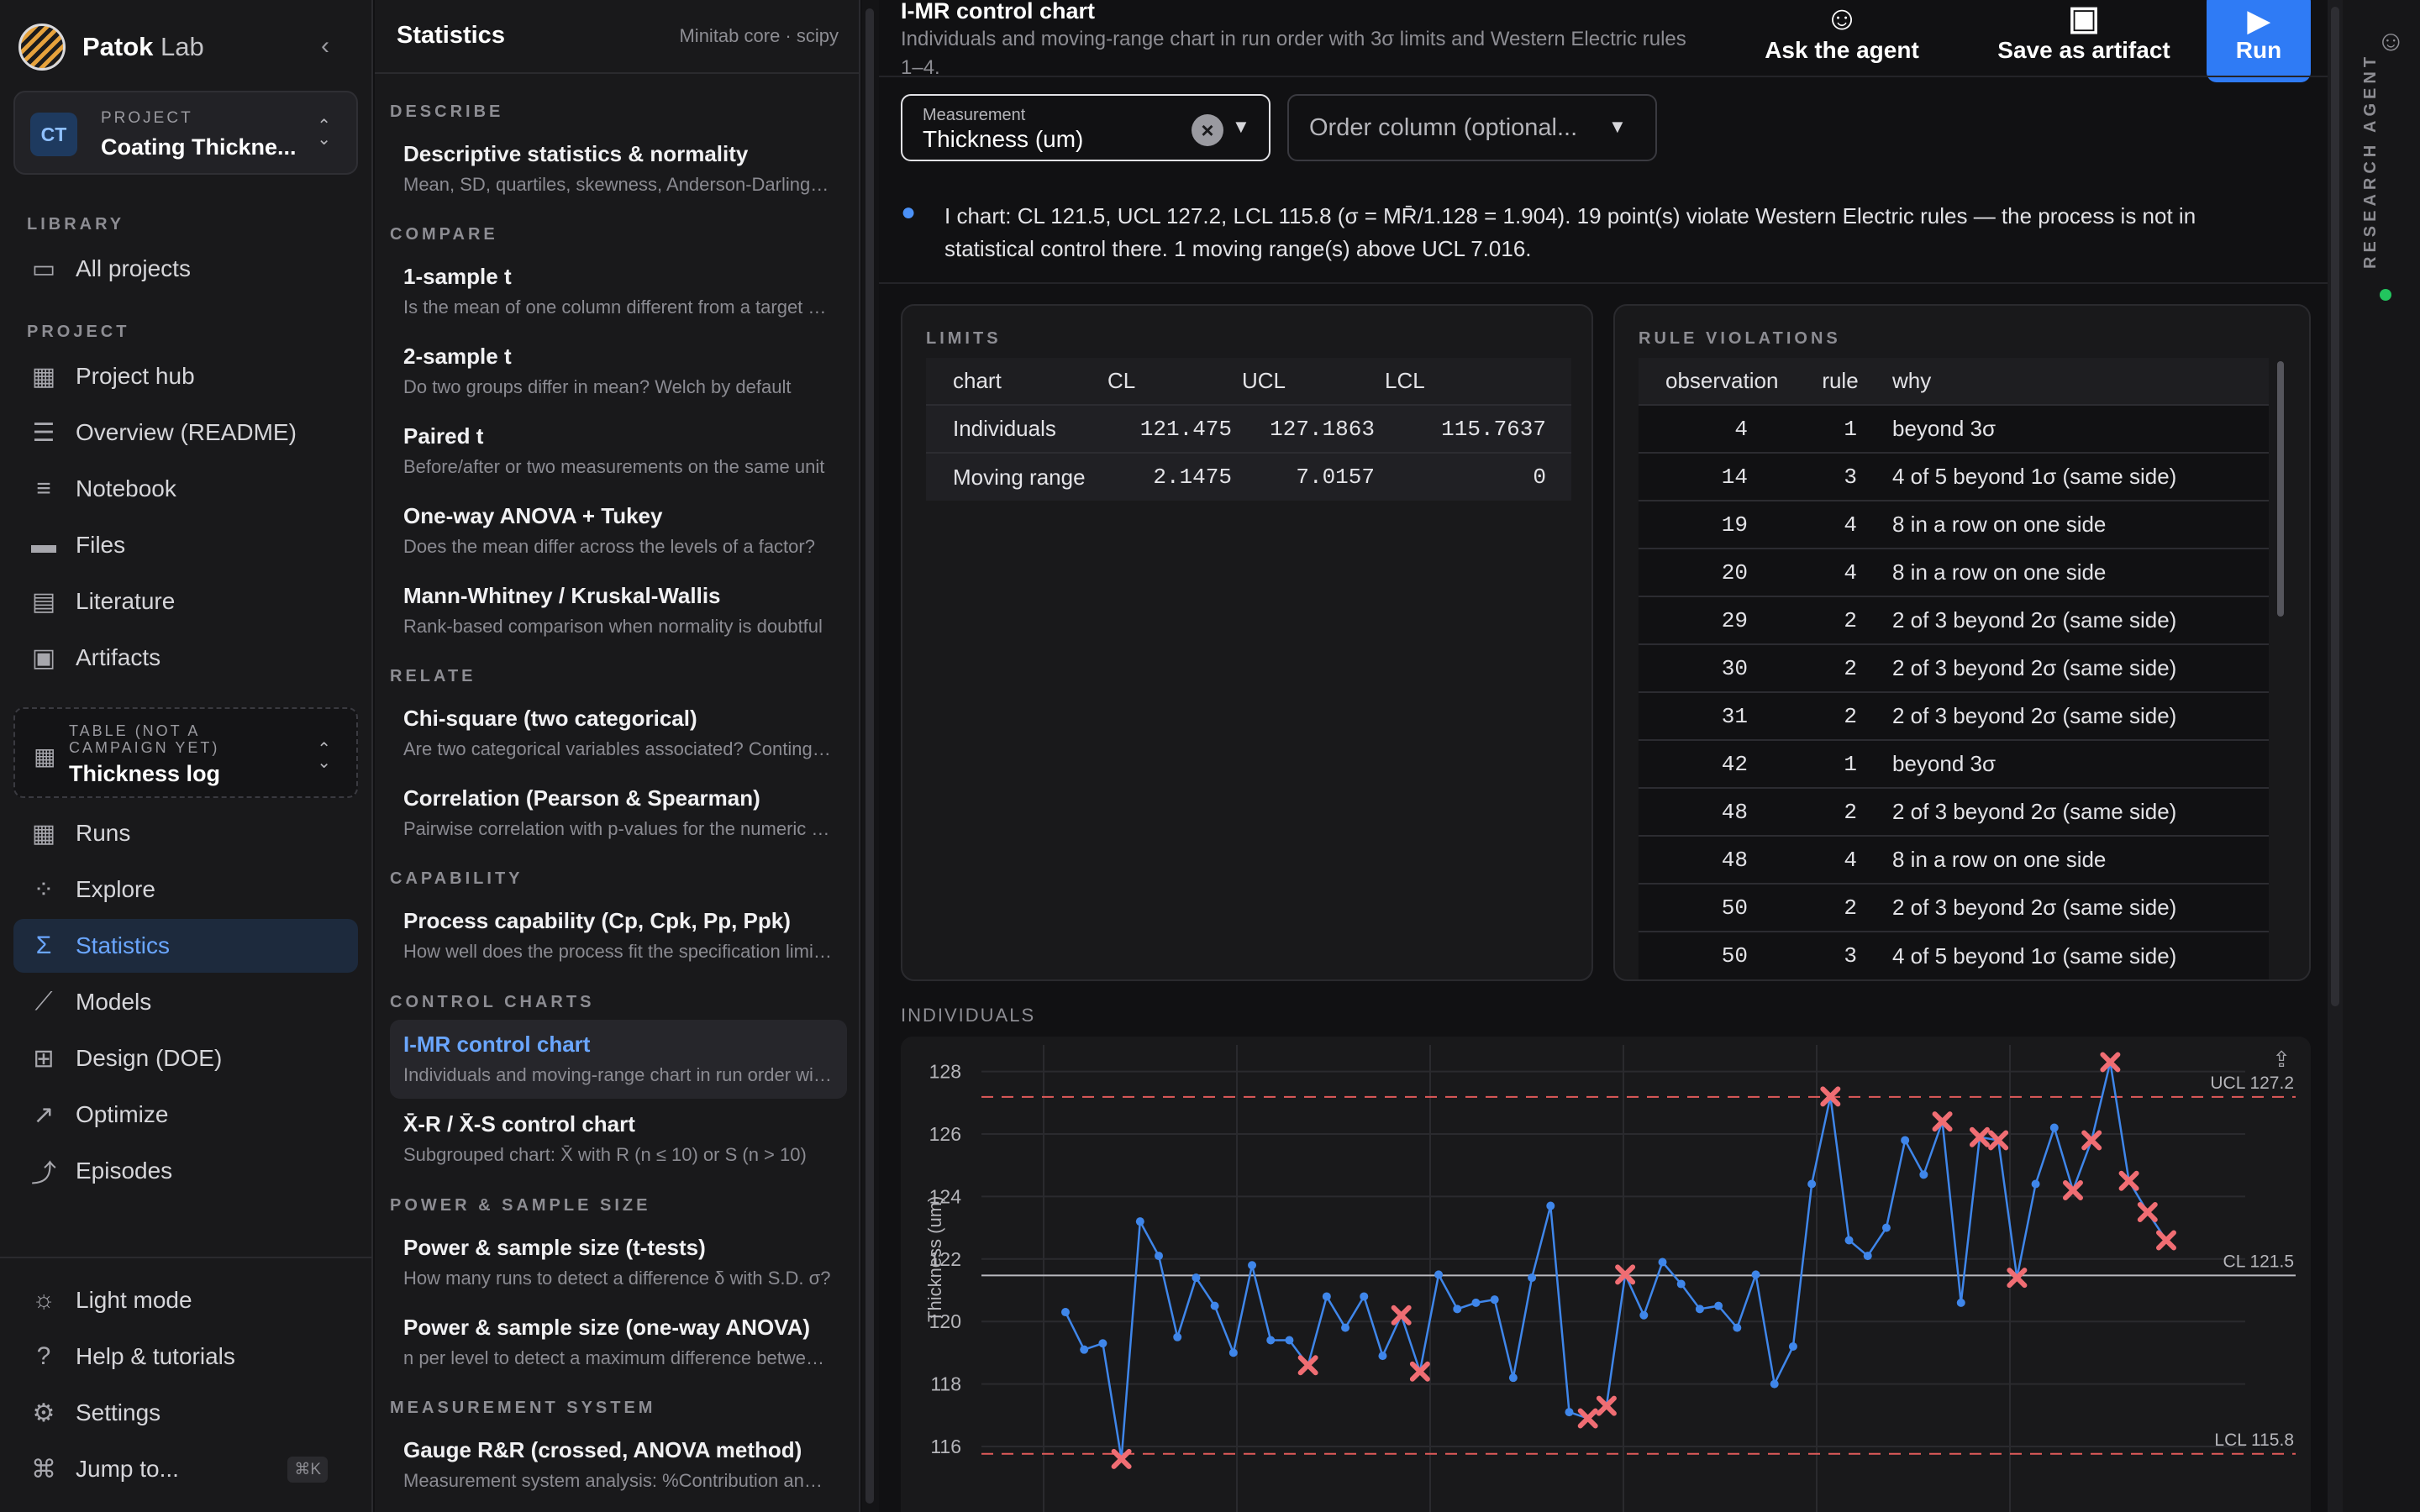 The height and width of the screenshot is (1512, 2420). Describe the element at coordinates (43, 657) in the screenshot. I see `archive-icon: ▣` at that location.